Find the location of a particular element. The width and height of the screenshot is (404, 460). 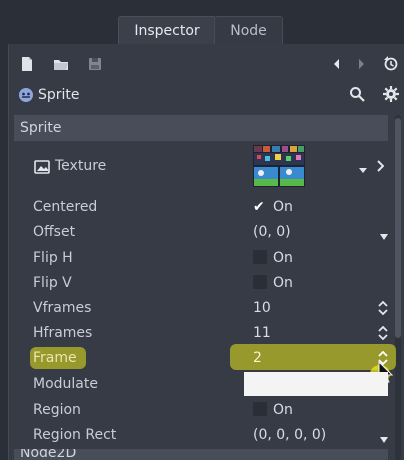

texture-preview is located at coordinates (279, 166).